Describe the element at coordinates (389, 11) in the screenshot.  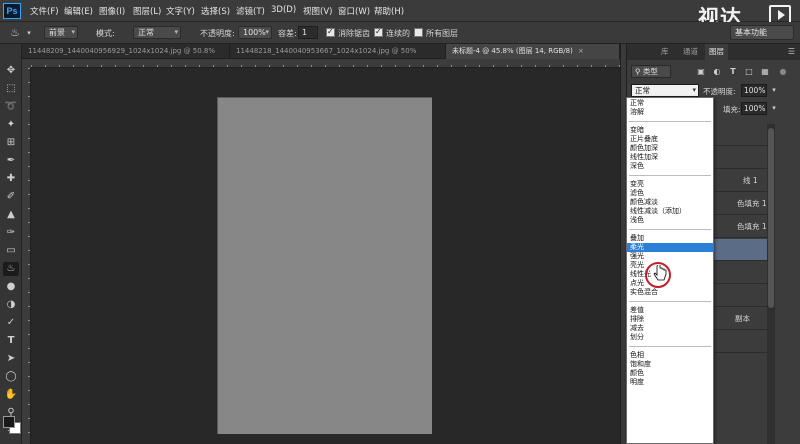
I see `menu-help: 帮助(H)` at that location.